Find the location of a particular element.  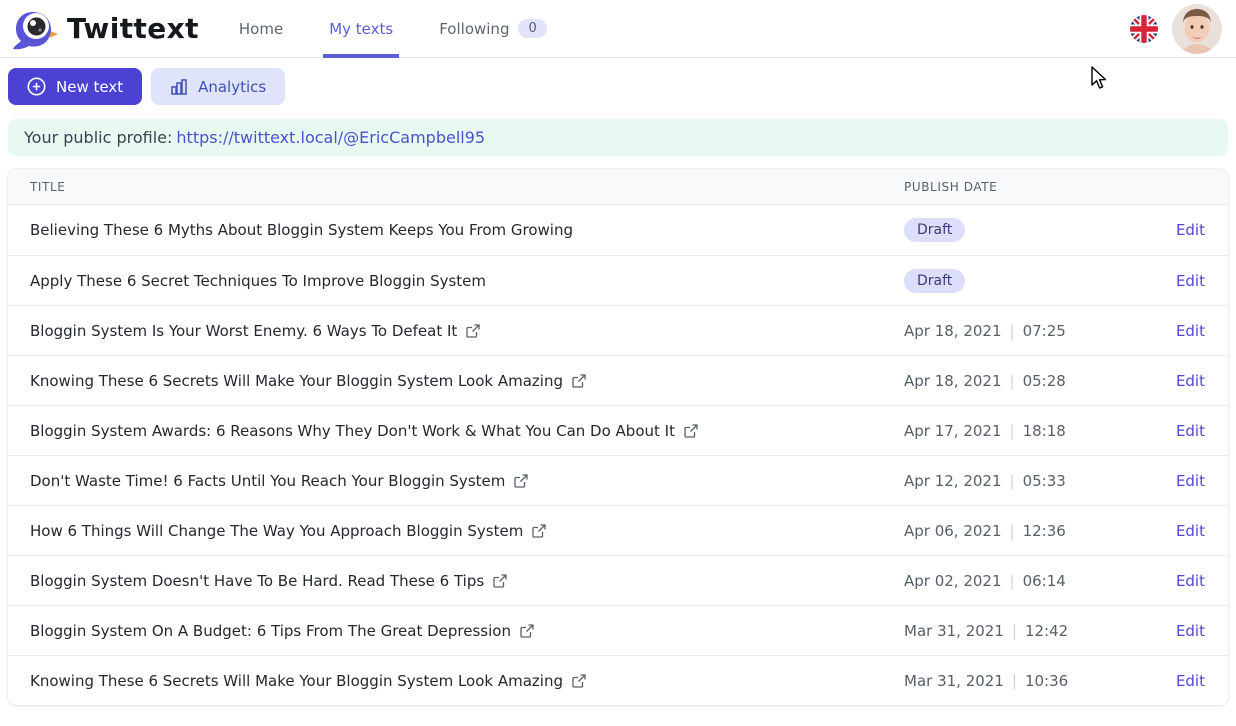

column-header-publish-date: PUBLISH DATE is located at coordinates (951, 186).